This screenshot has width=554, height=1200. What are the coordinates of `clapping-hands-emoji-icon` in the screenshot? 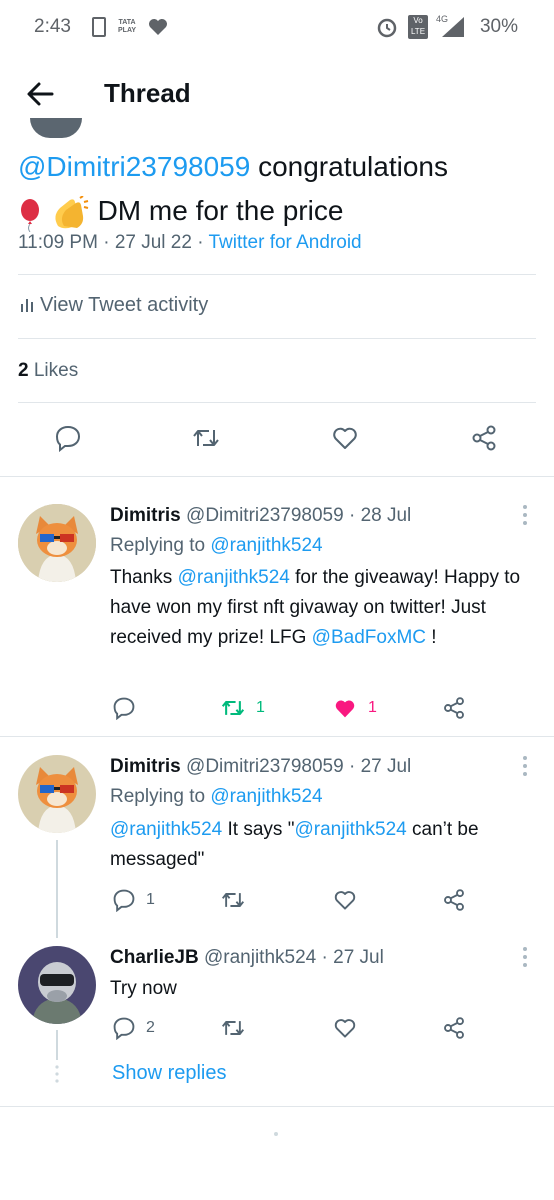 It's located at (70, 212).